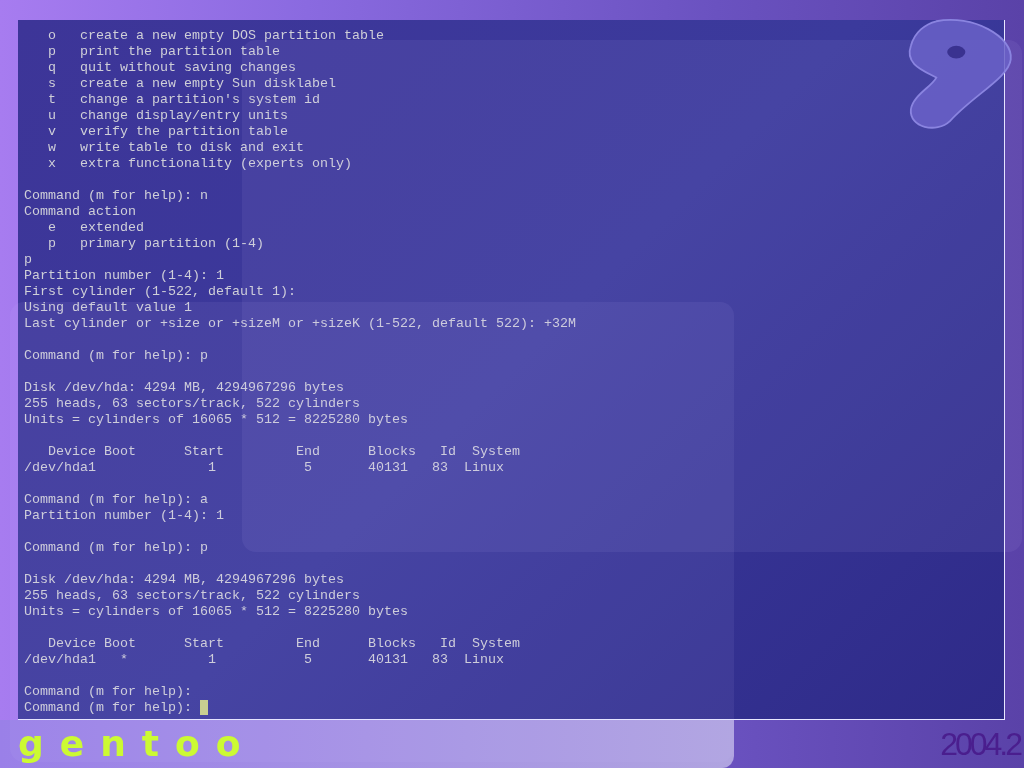 This screenshot has width=1024, height=768. I want to click on console-line: u change display/entry units, so click(167, 116).